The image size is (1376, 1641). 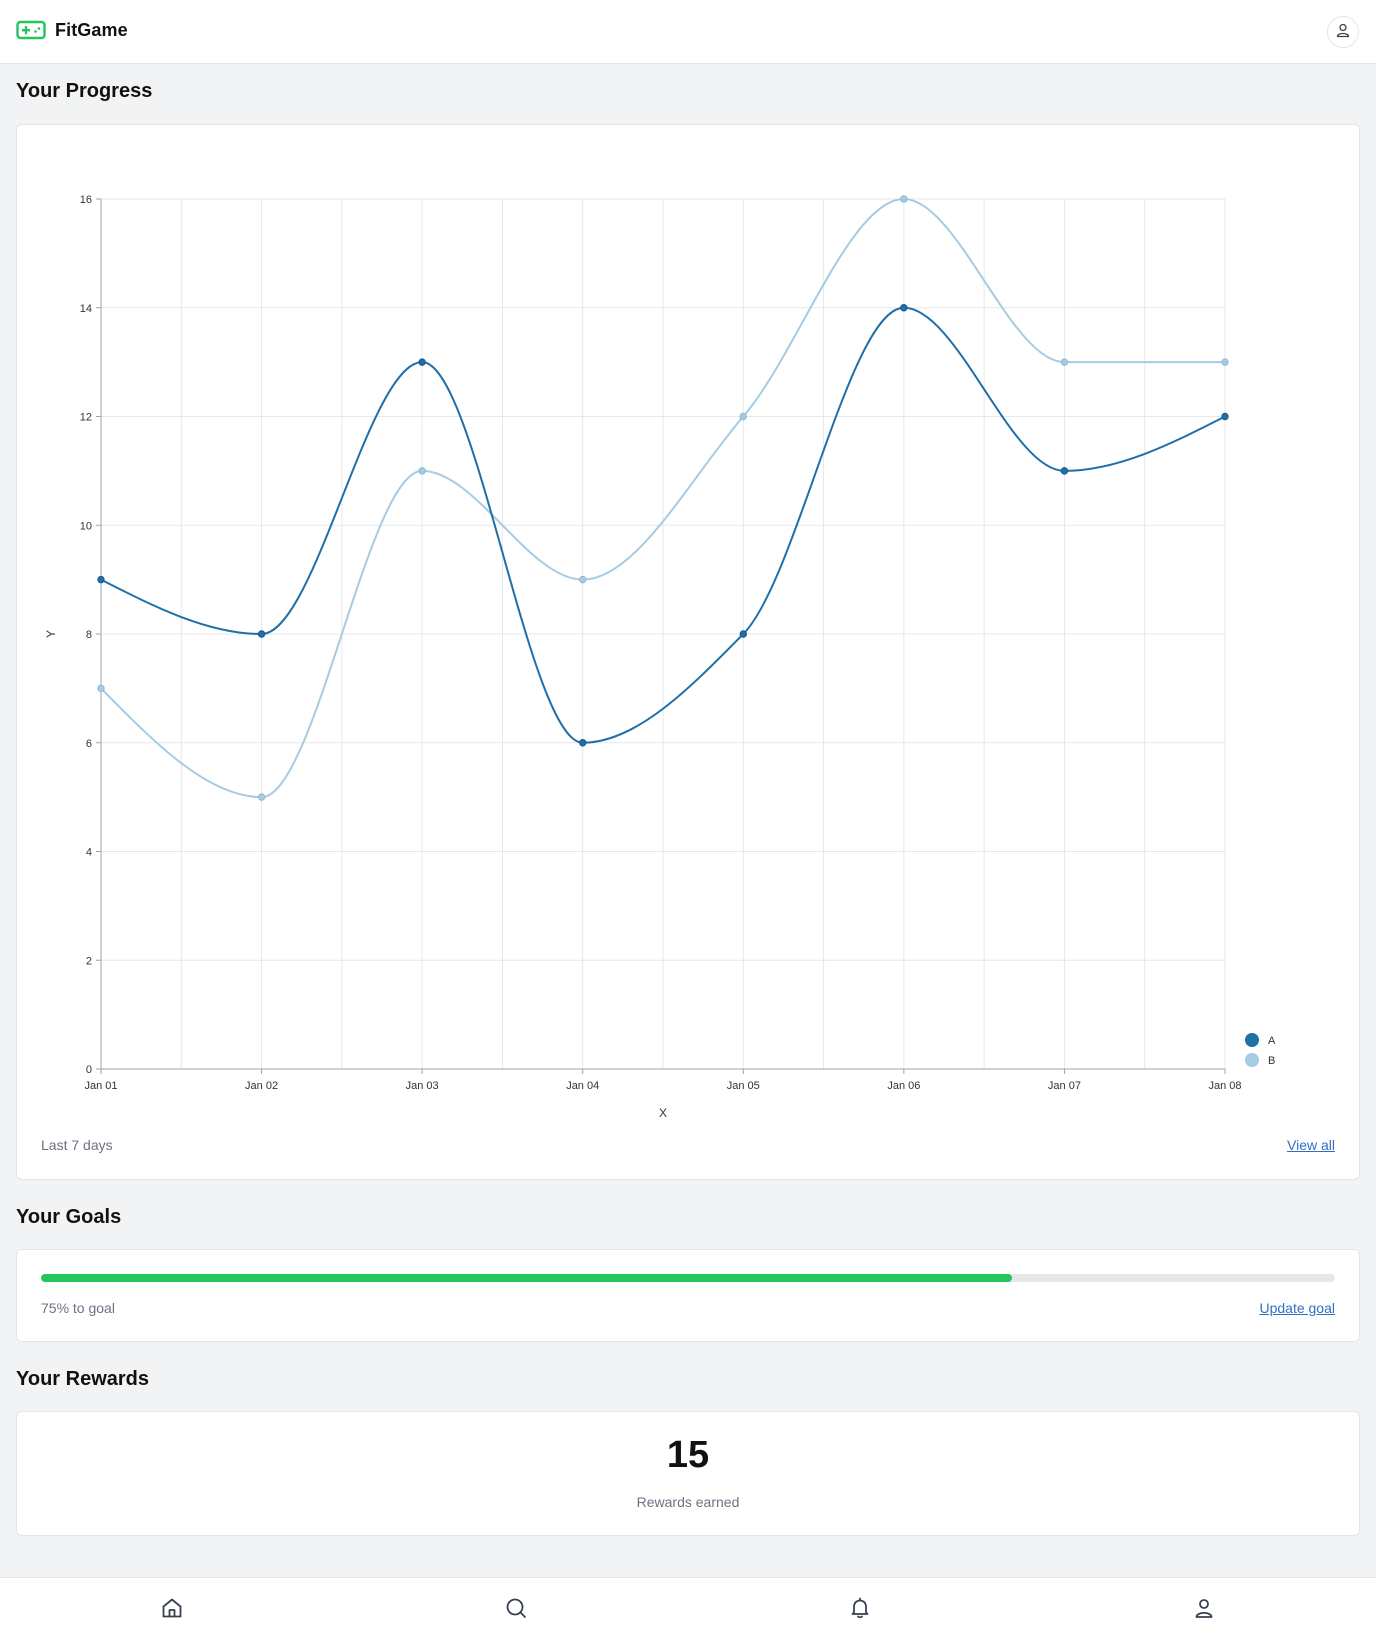 I want to click on legend-label-a: A, so click(x=1272, y=1041).